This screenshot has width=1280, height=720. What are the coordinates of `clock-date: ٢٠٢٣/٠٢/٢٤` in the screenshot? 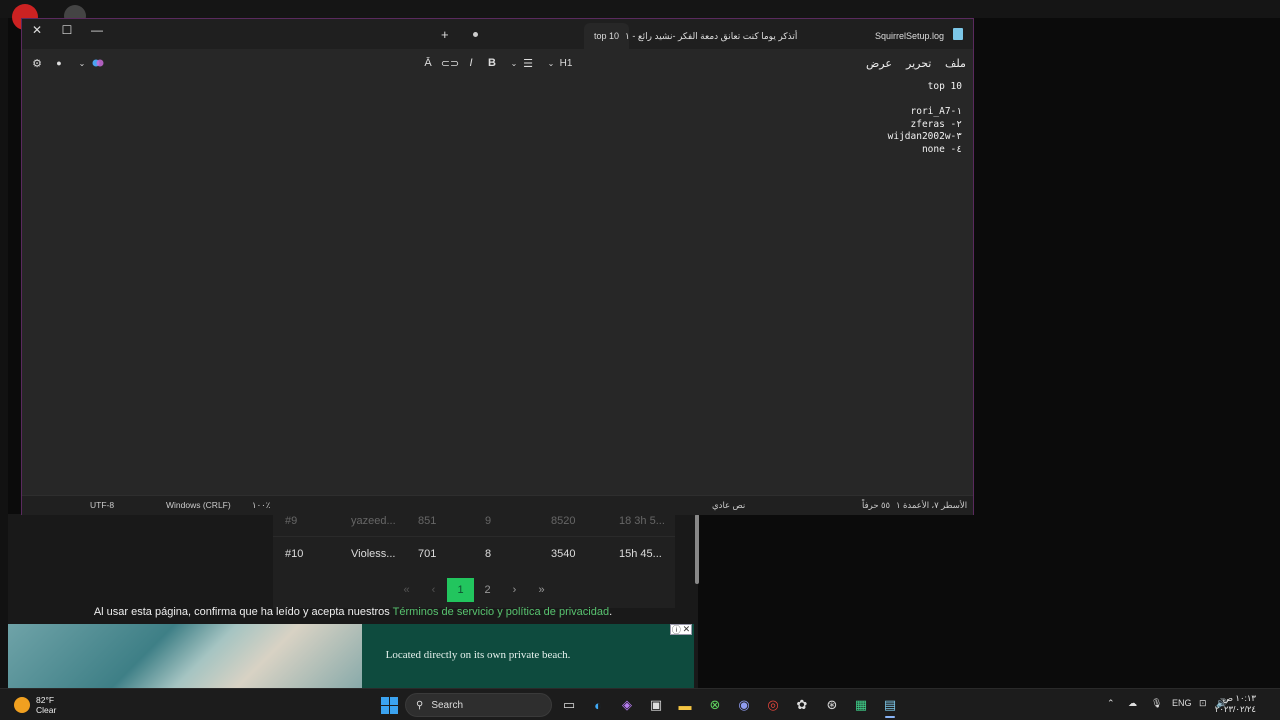 It's located at (1235, 709).